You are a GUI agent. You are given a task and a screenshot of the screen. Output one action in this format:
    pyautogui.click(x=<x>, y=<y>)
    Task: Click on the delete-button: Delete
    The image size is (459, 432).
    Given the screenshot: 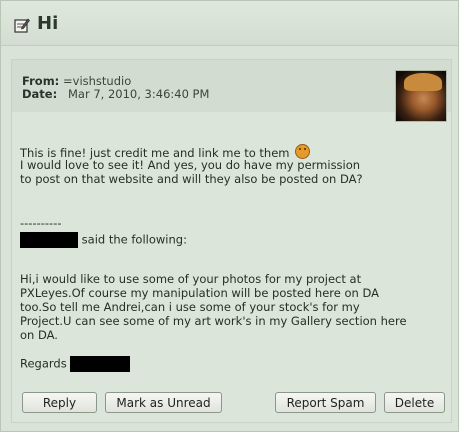 What is the action you would take?
    pyautogui.click(x=414, y=402)
    